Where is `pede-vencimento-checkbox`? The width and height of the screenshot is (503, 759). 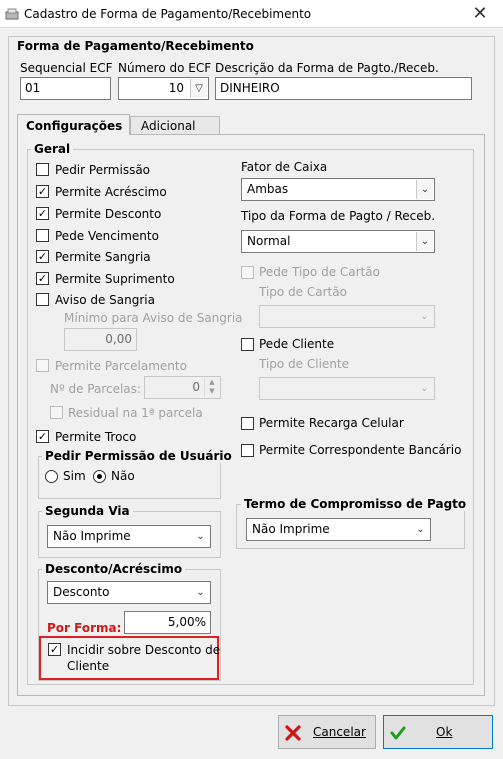 pede-vencimento-checkbox is located at coordinates (42, 235).